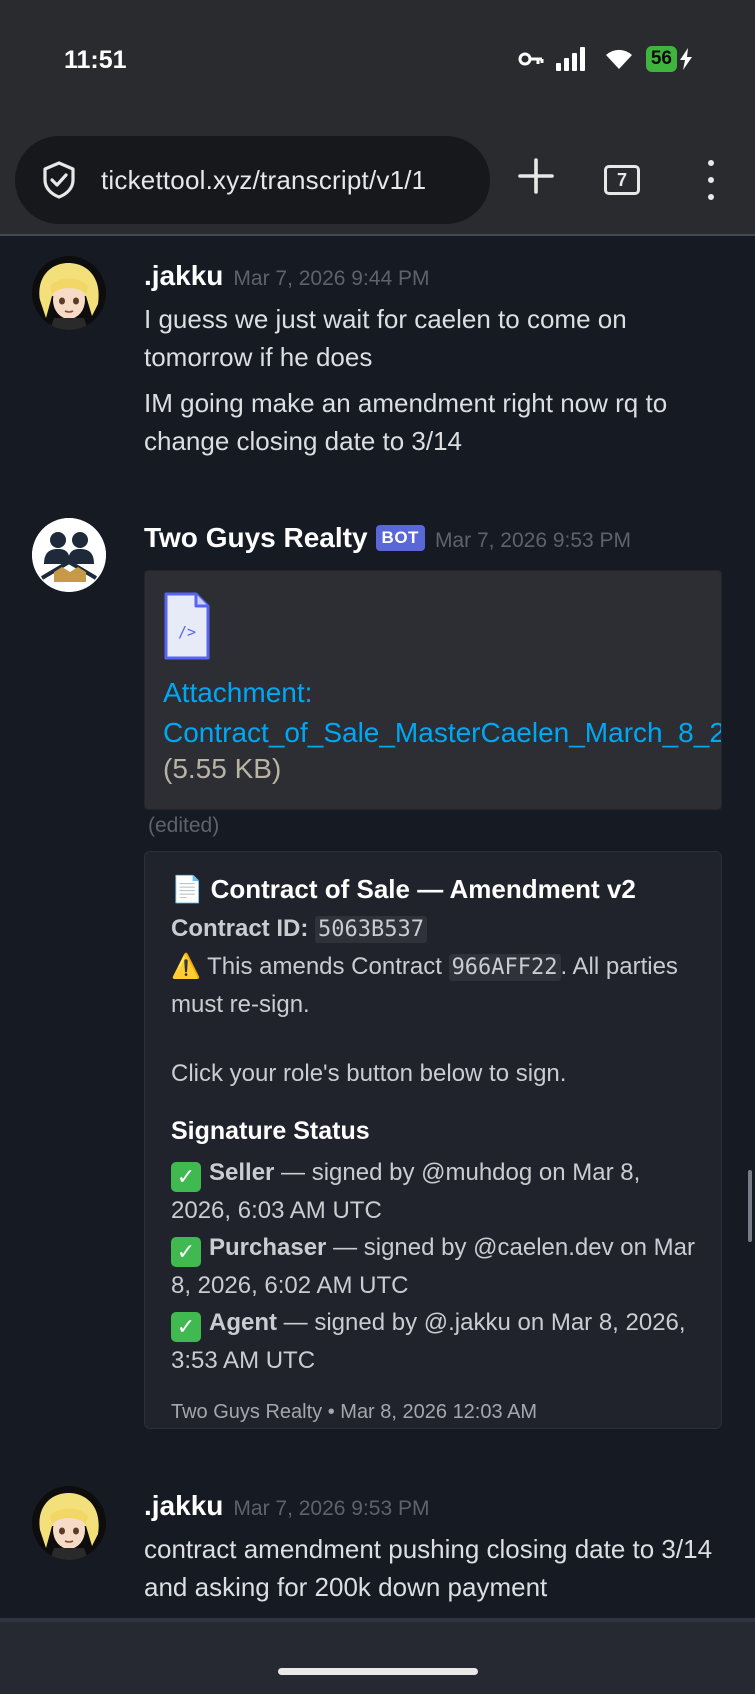 The image size is (755, 1694). Describe the element at coordinates (324, 966) in the screenshot. I see `warning-prefix: This amends Contract` at that location.